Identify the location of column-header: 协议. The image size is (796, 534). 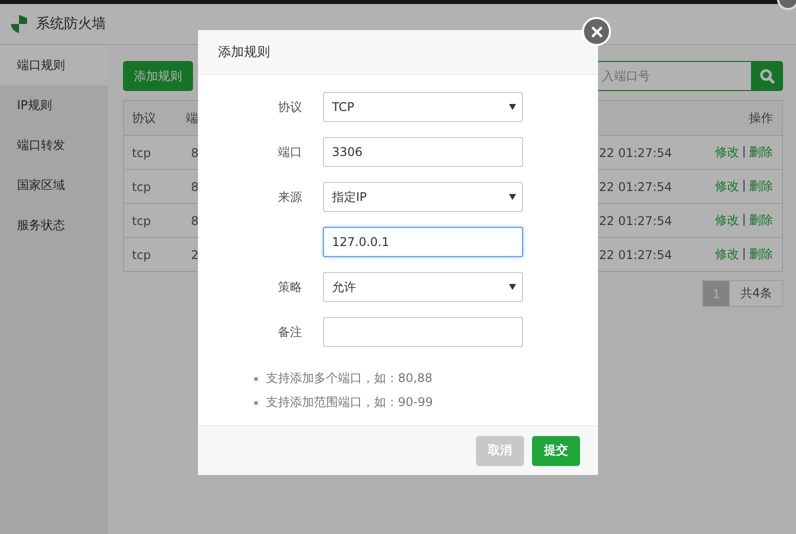
(143, 118).